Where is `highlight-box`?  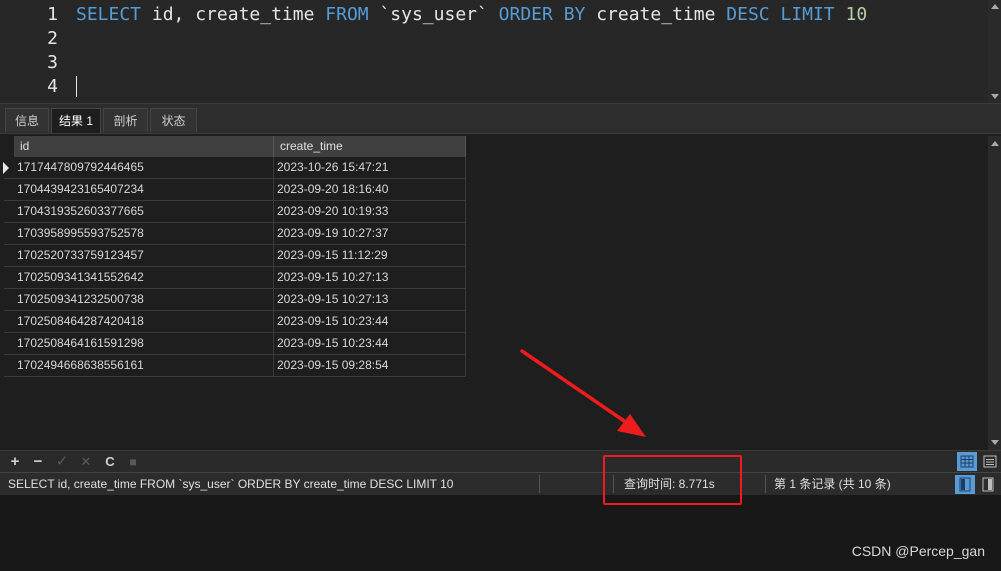
highlight-box is located at coordinates (672, 480).